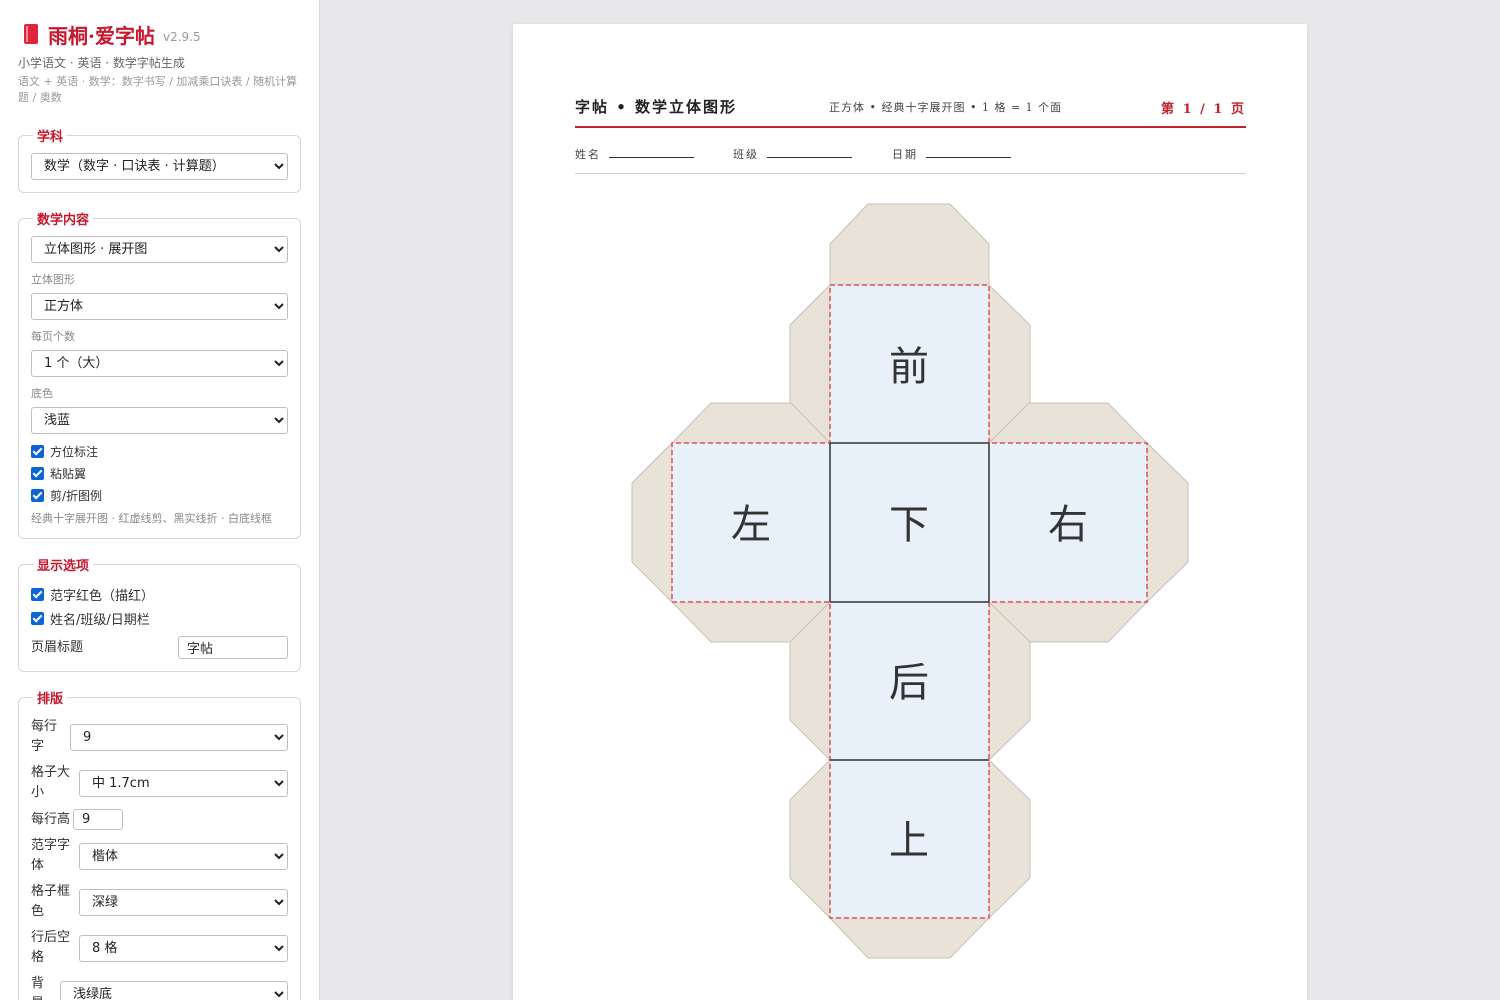 The image size is (1500, 1000). Describe the element at coordinates (53, 279) in the screenshot. I see `shape-label: 立体图形` at that location.